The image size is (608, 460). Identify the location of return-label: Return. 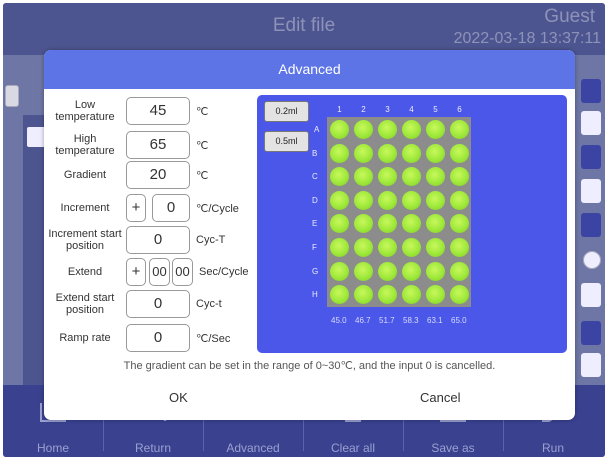
(153, 448).